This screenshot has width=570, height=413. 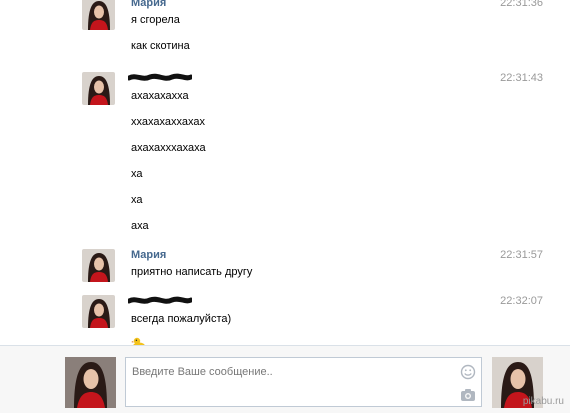 I want to click on message-group: 22:32:07 всегда пожалуйста), so click(x=285, y=320).